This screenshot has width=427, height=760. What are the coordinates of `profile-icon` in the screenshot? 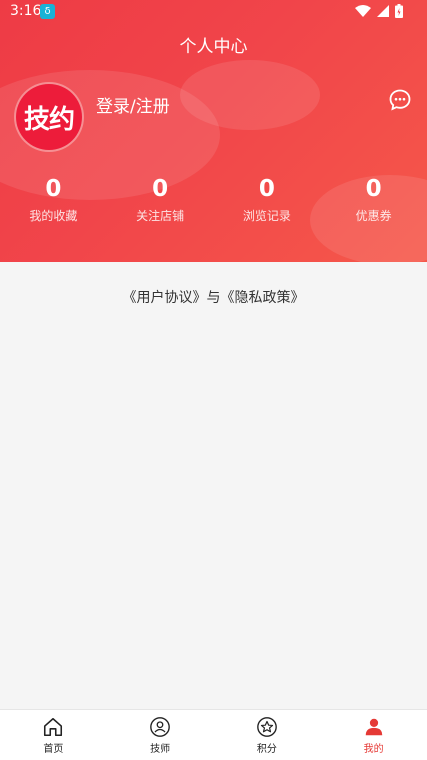 It's located at (373, 726).